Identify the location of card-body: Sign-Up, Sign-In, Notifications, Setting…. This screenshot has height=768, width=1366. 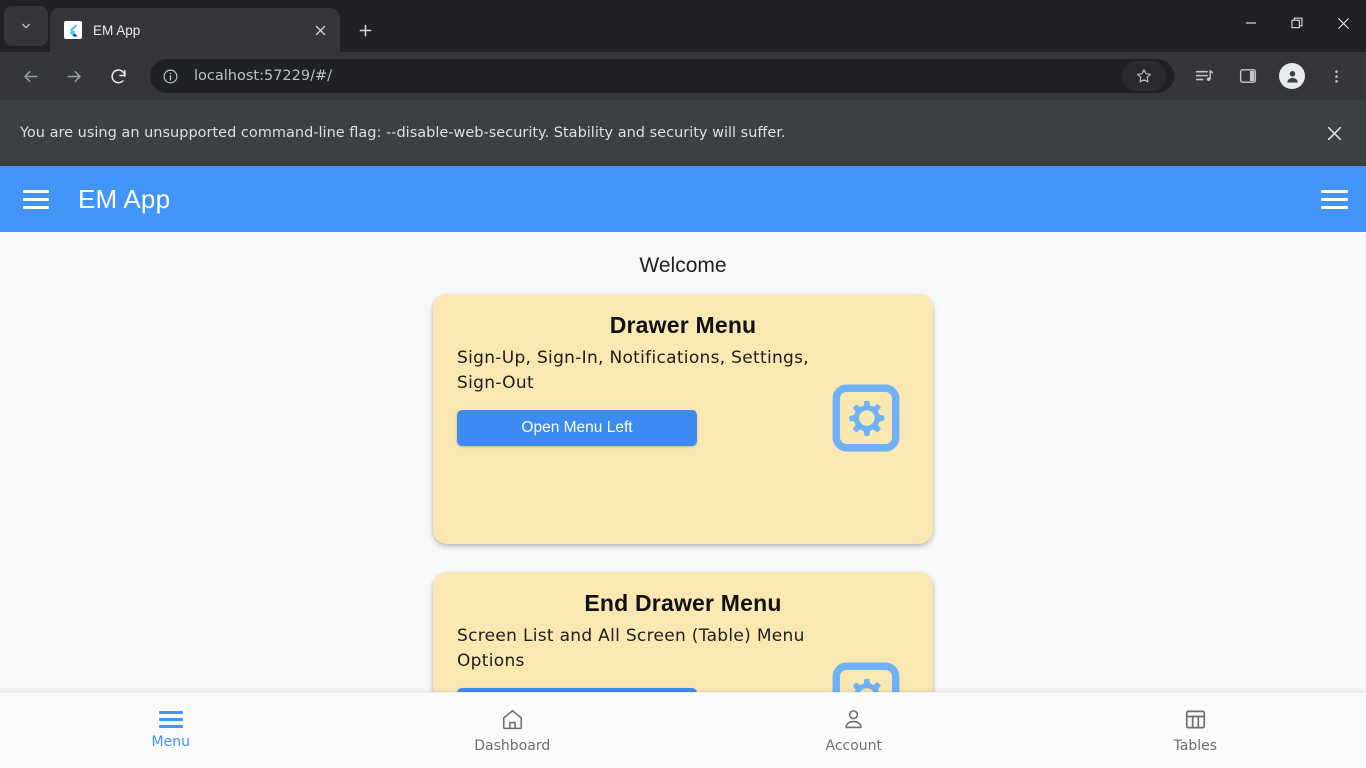
(683, 400).